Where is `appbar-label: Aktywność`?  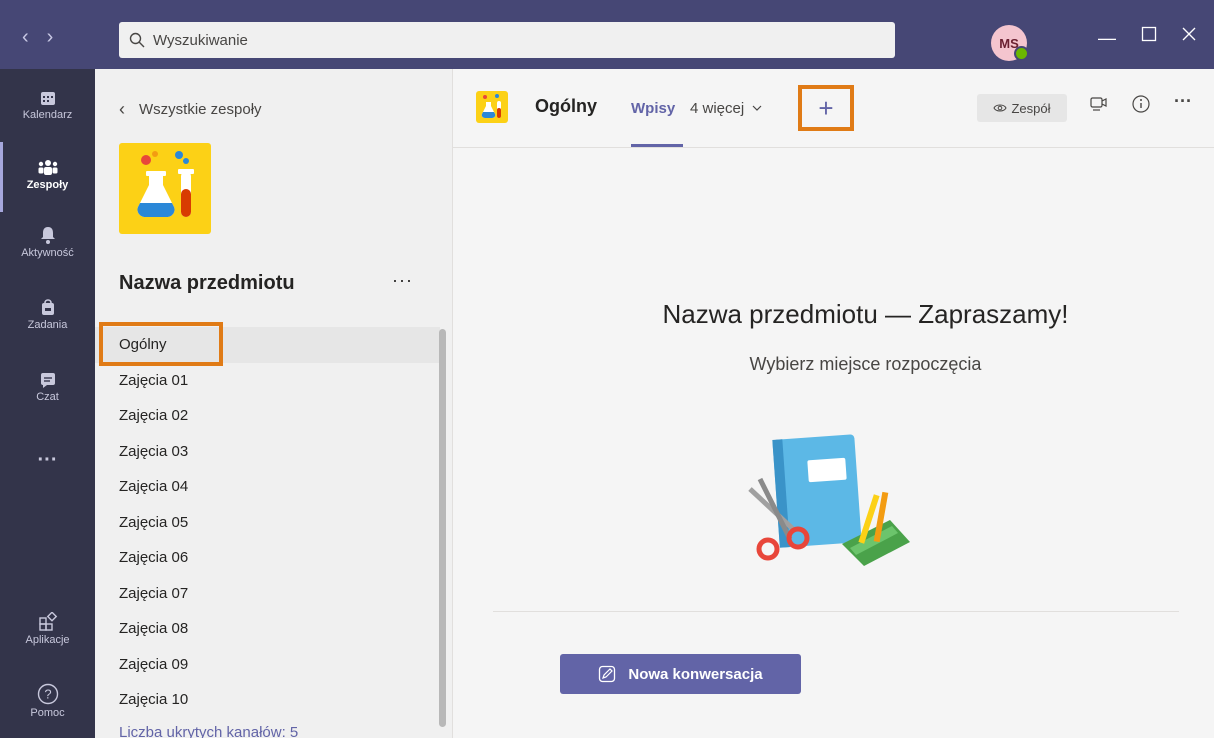
appbar-label: Aktywność is located at coordinates (47, 253).